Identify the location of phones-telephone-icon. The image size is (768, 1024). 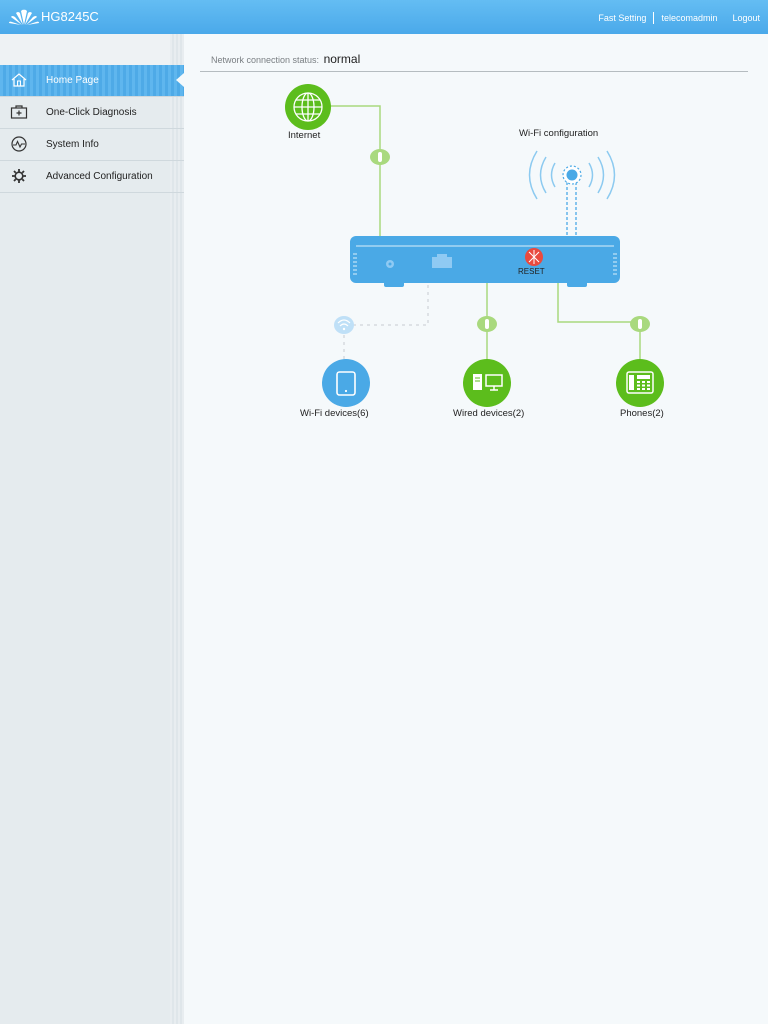
(640, 383).